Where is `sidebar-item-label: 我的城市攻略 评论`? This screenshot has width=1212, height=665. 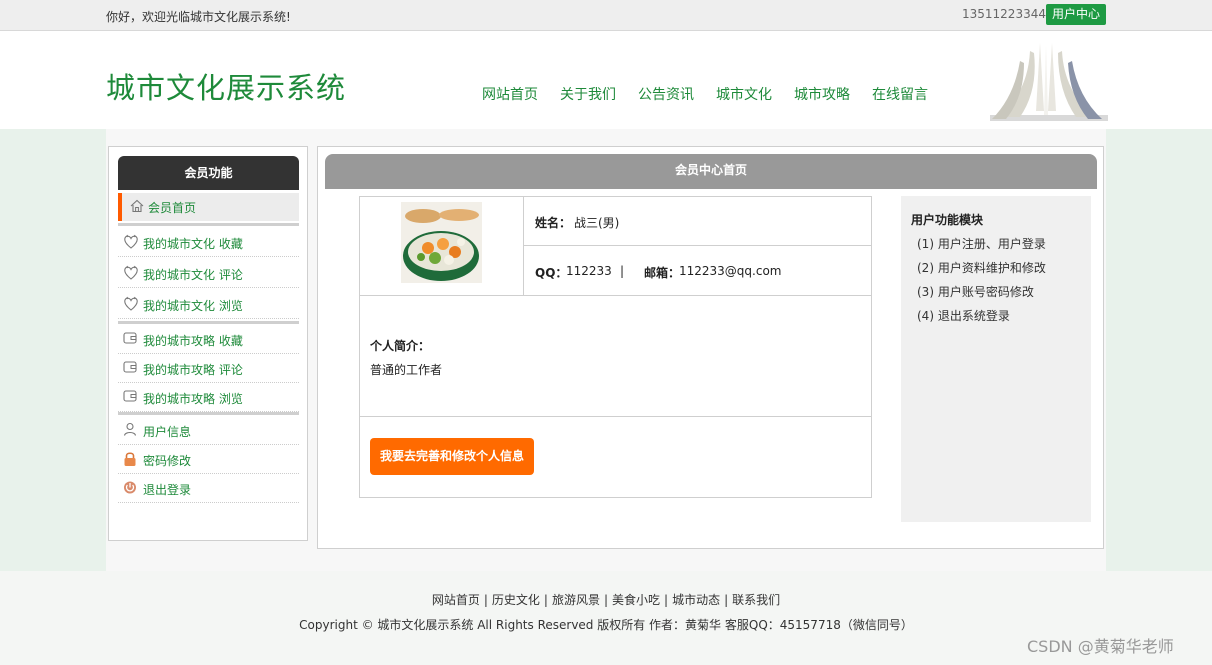
sidebar-item-label: 我的城市攻略 评论 is located at coordinates (193, 370).